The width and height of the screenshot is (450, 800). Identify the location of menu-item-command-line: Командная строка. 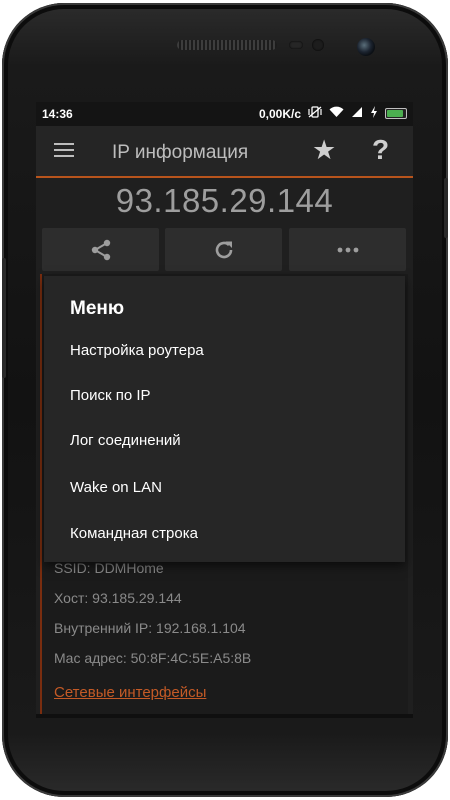
(134, 533).